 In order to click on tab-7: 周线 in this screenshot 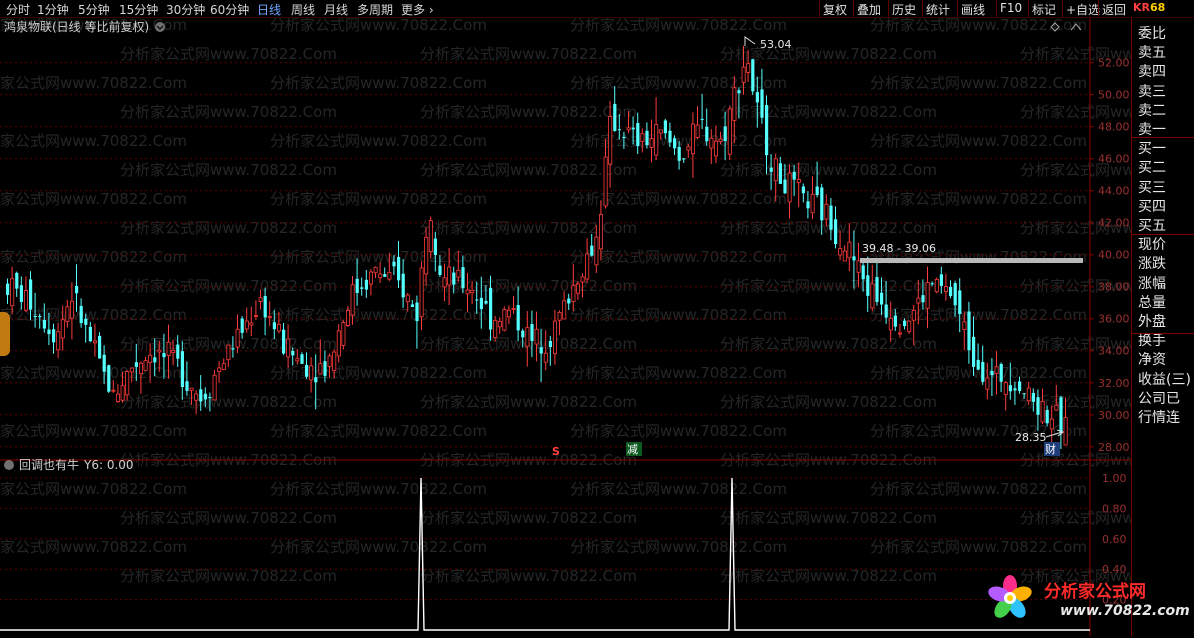, I will do `click(303, 9)`.